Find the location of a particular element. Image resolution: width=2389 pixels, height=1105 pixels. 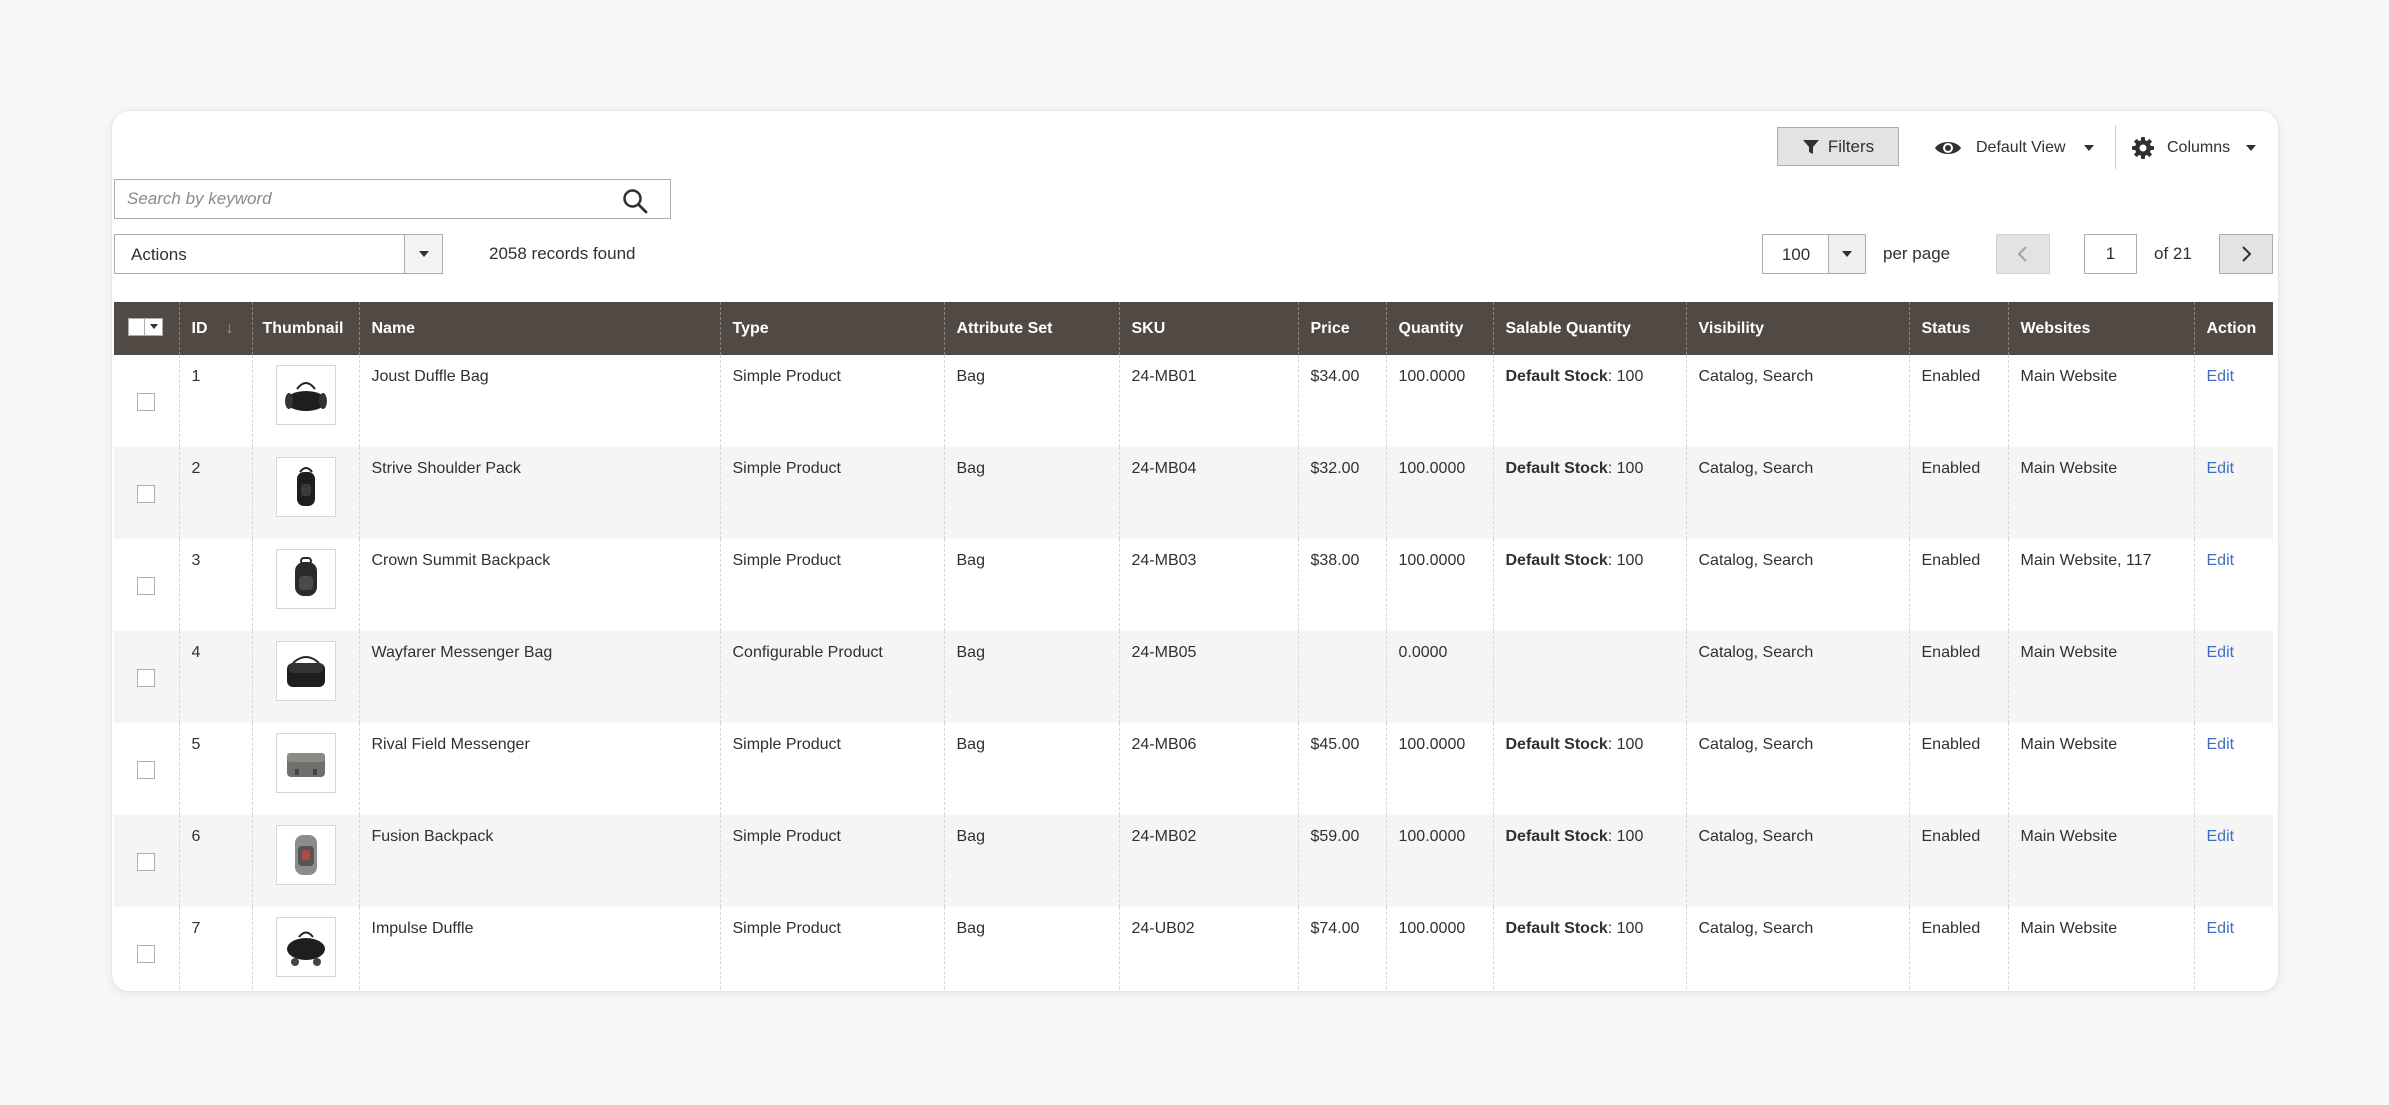

column-header-visibility-label: Visibility is located at coordinates (1731, 328).